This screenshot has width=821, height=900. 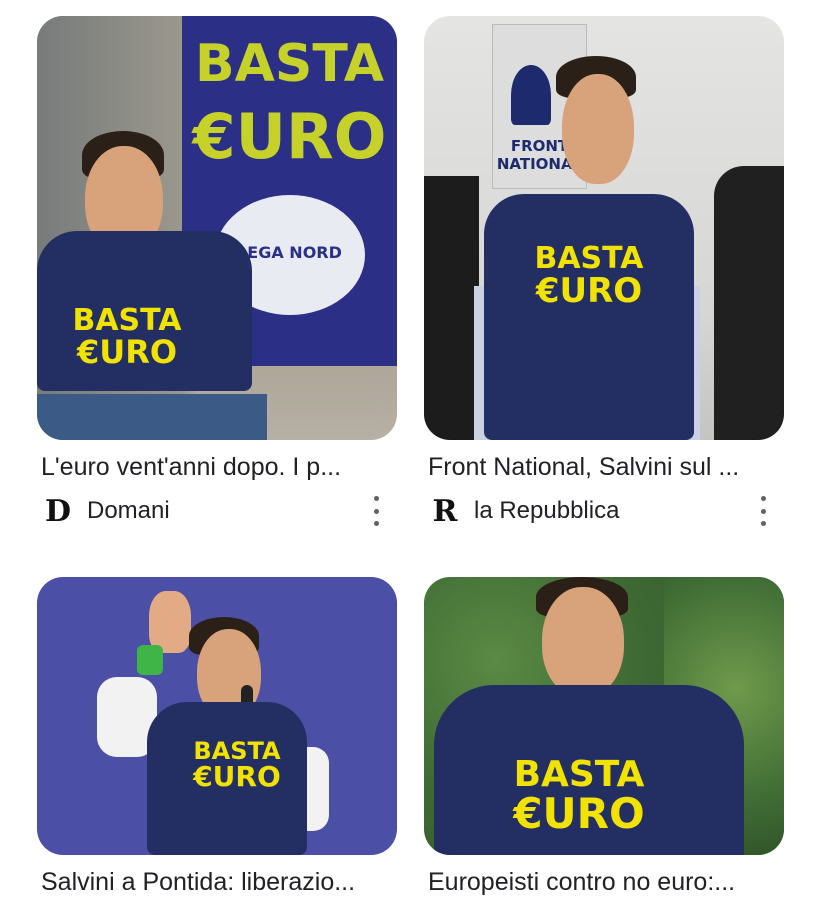 What do you see at coordinates (128, 511) in the screenshot?
I see `source-name: Domani` at bounding box center [128, 511].